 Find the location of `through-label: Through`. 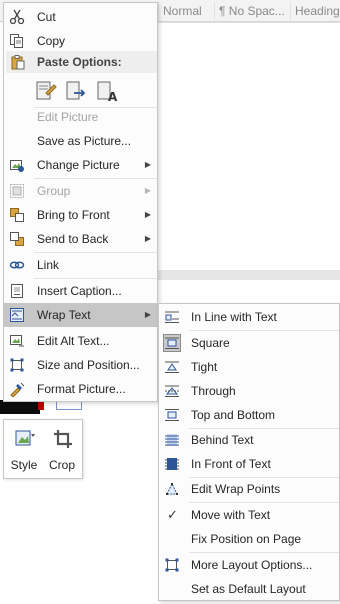

through-label: Through is located at coordinates (213, 391).